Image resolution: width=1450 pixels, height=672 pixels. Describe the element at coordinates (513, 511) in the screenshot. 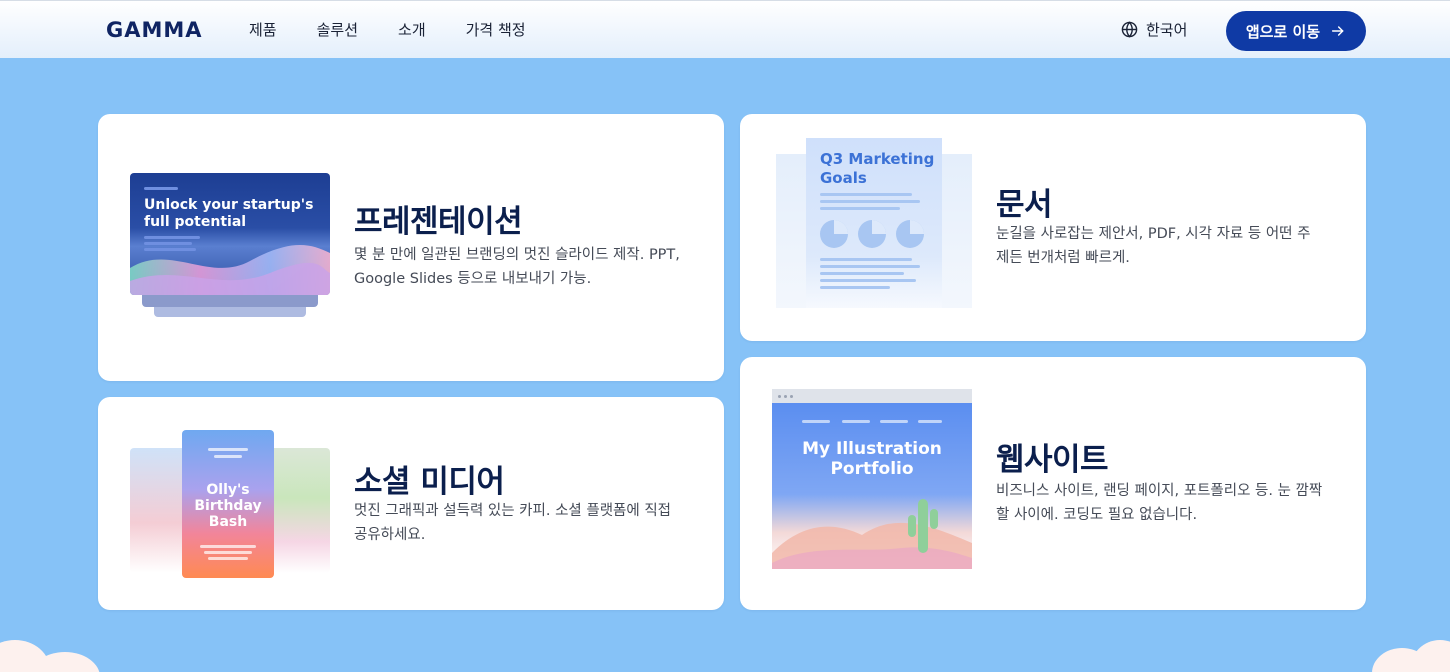

I see `card-desc-line: 멋진 그래픽과 설득력 있는 카피. 소셜 플랫폼에 직접` at that location.